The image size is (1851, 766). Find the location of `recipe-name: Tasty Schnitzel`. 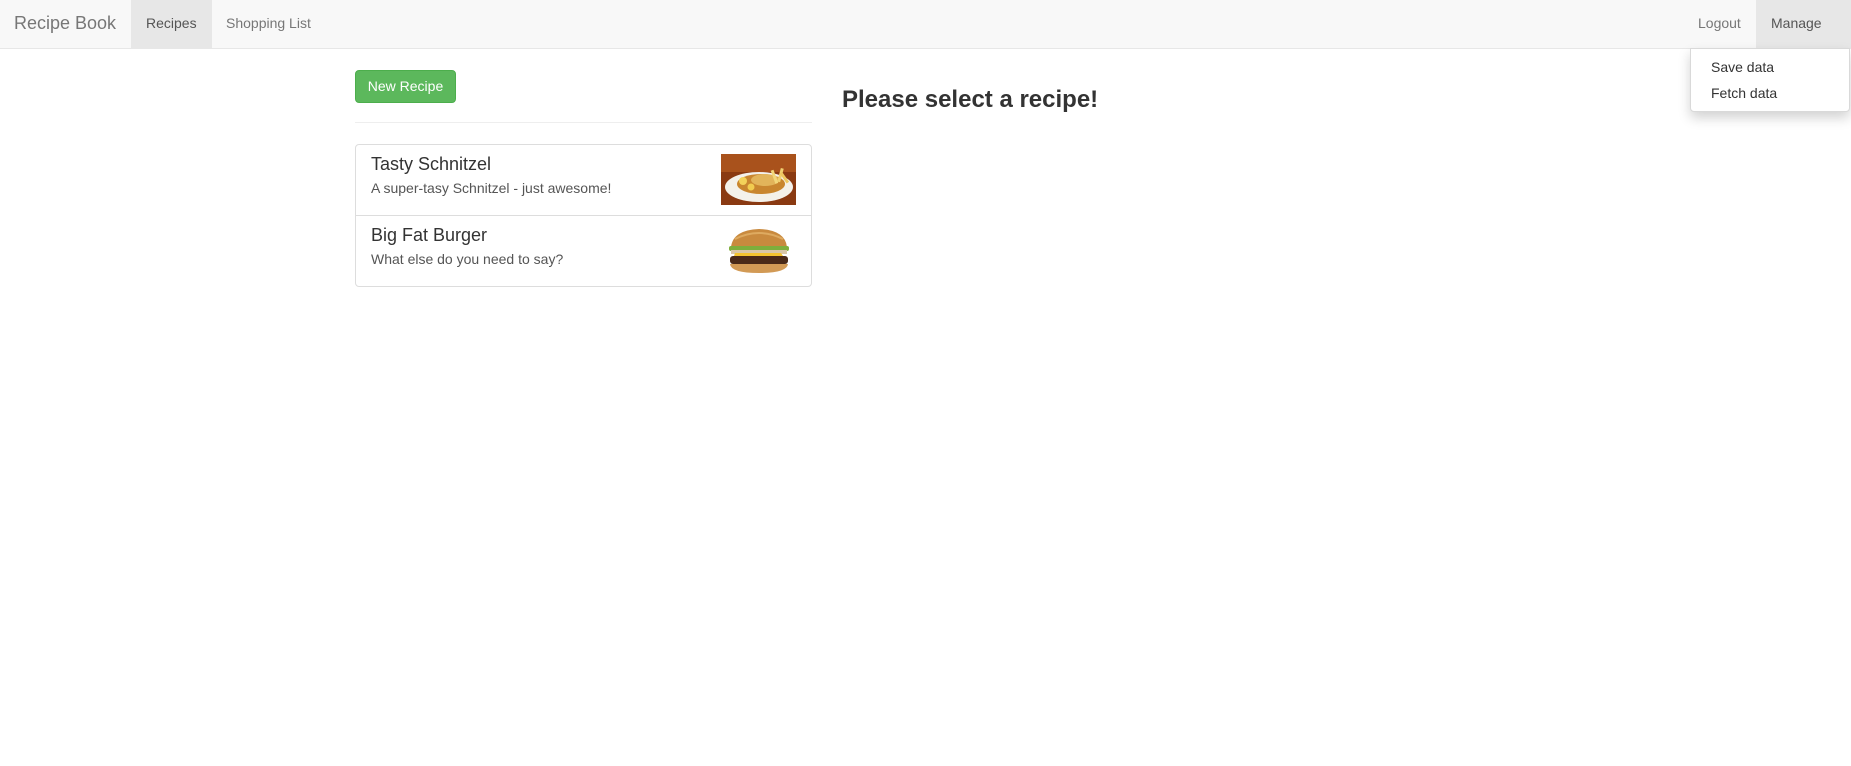

recipe-name: Tasty Schnitzel is located at coordinates (431, 164).